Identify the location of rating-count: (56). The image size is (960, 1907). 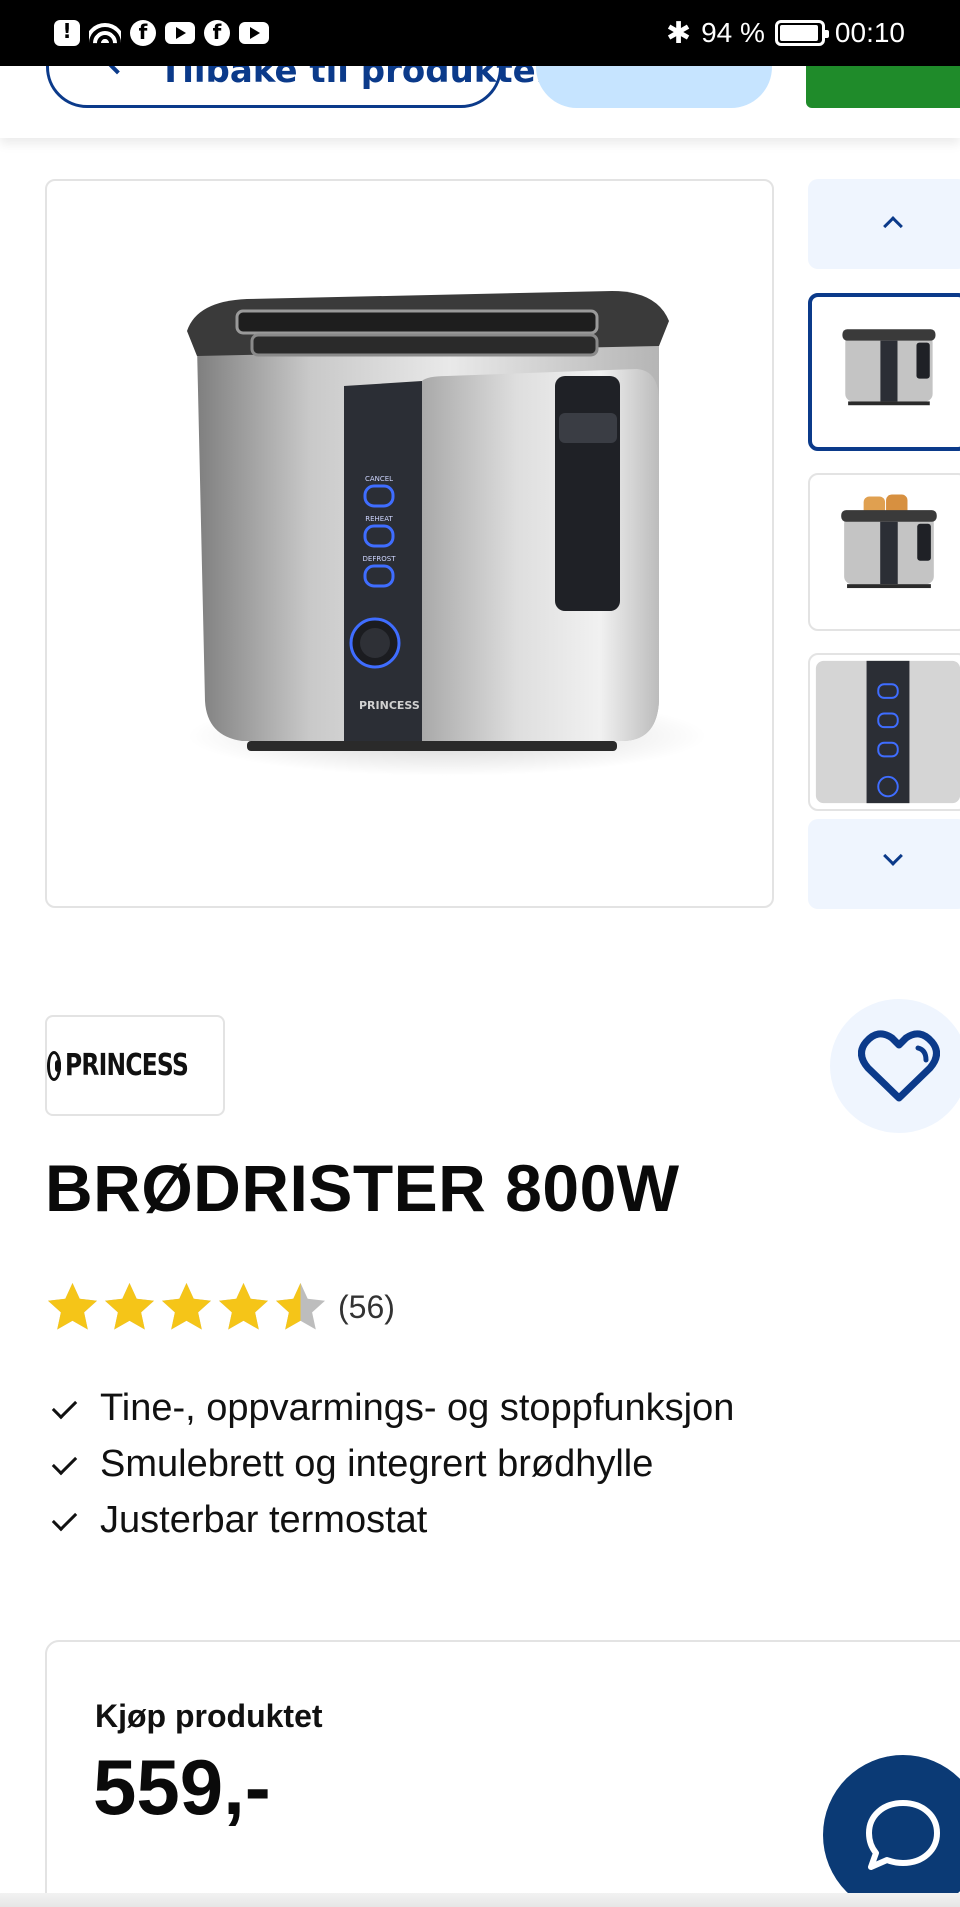
(366, 1307).